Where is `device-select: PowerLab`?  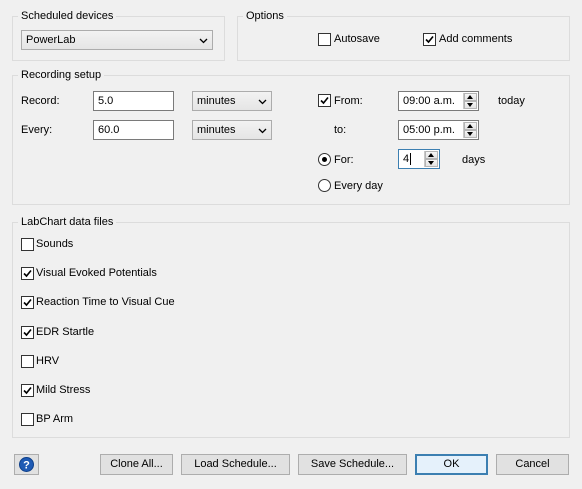
device-select: PowerLab is located at coordinates (117, 40).